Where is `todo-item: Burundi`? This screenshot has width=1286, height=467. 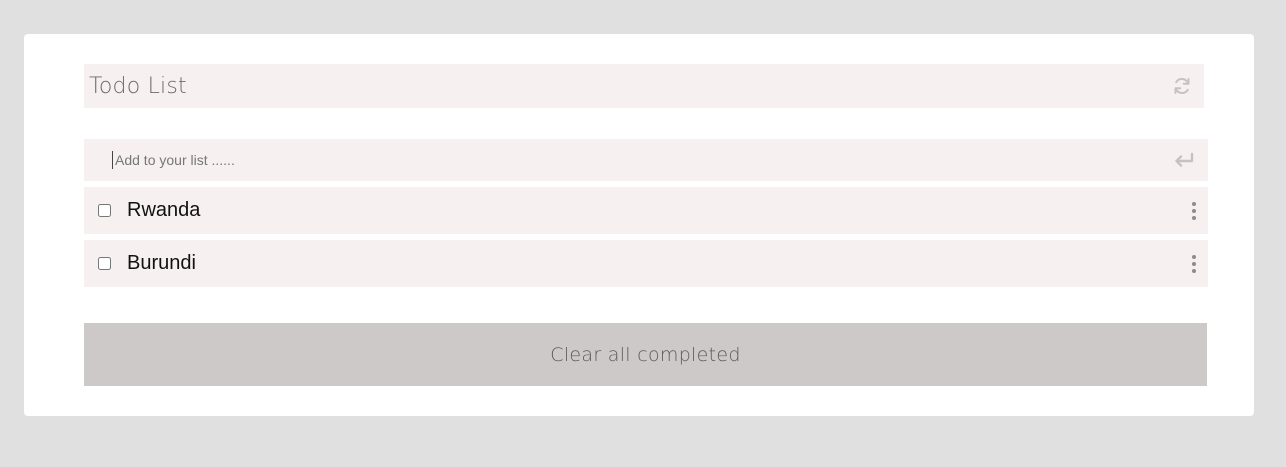 todo-item: Burundi is located at coordinates (646, 263).